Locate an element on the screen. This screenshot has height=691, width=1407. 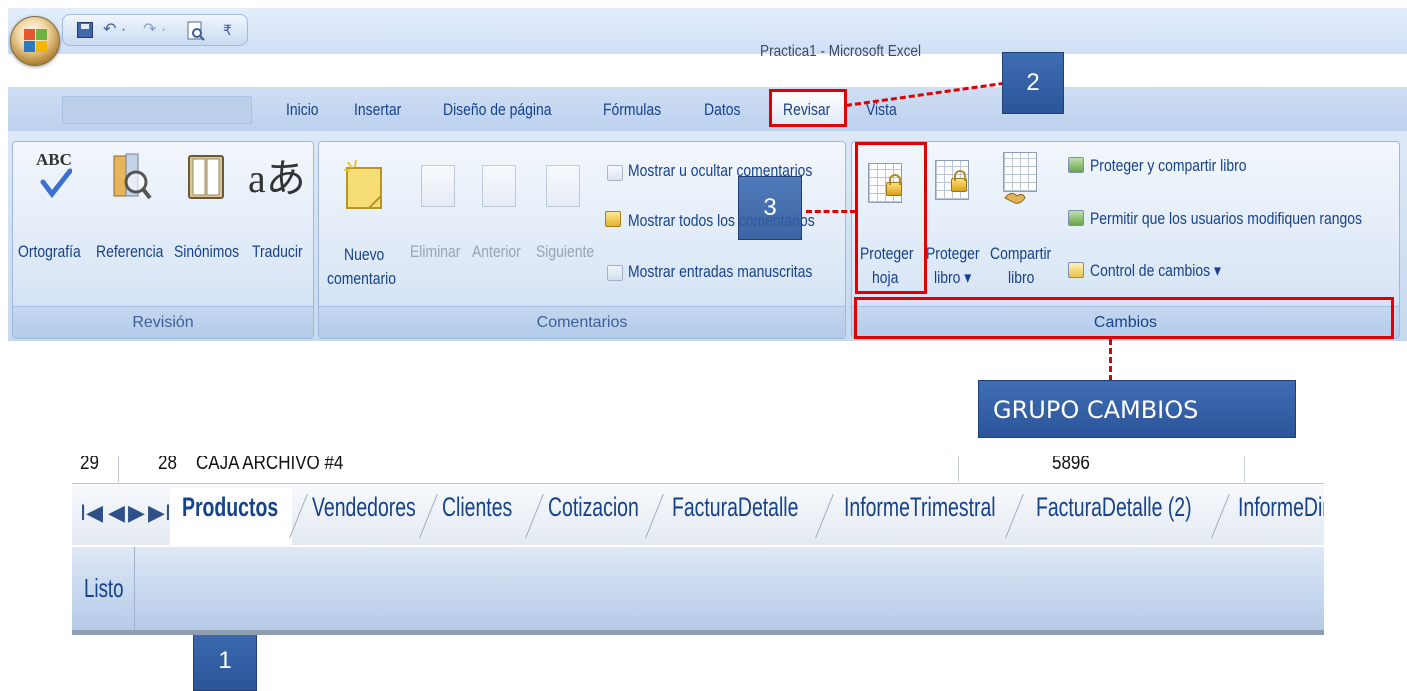
sheet-tab-facturadetalle: FacturaDetalle is located at coordinates (735, 516).